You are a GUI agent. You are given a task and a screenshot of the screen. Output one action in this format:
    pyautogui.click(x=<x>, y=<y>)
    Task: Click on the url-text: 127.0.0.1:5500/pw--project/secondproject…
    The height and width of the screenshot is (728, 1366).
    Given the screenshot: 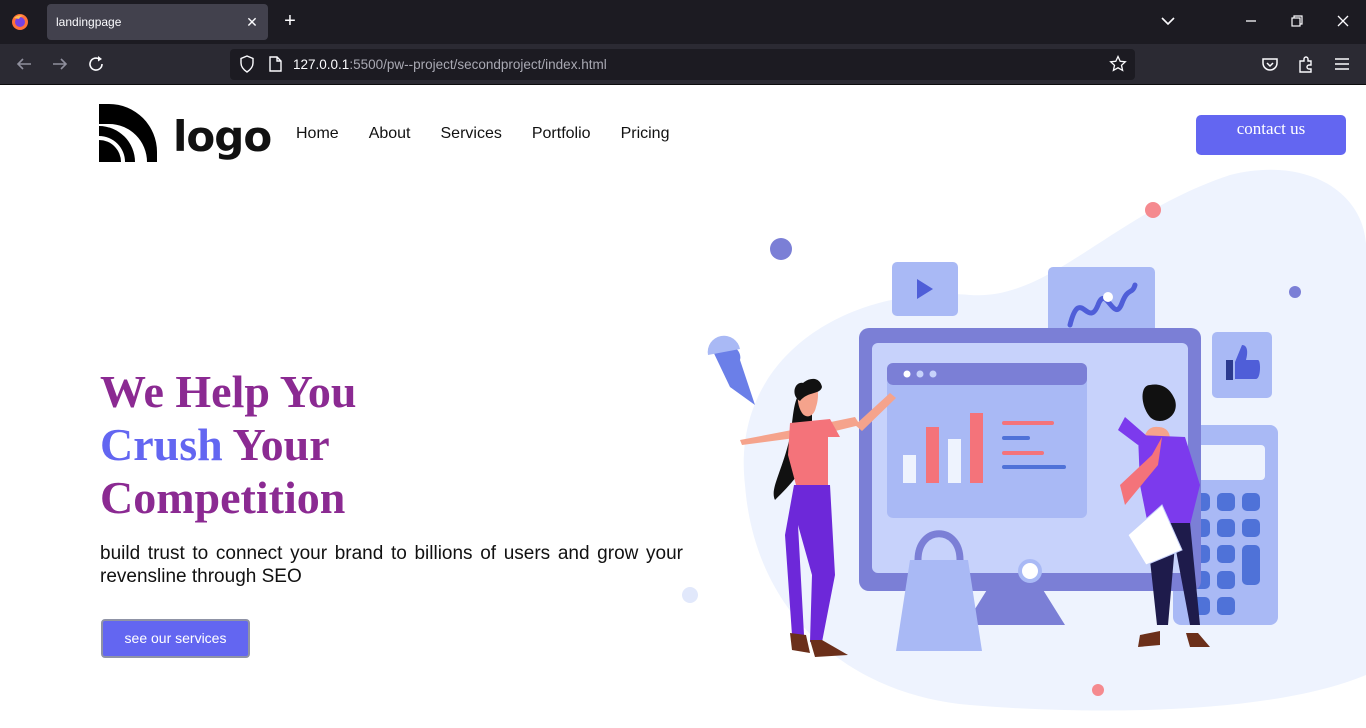 What is the action you would take?
    pyautogui.click(x=450, y=64)
    